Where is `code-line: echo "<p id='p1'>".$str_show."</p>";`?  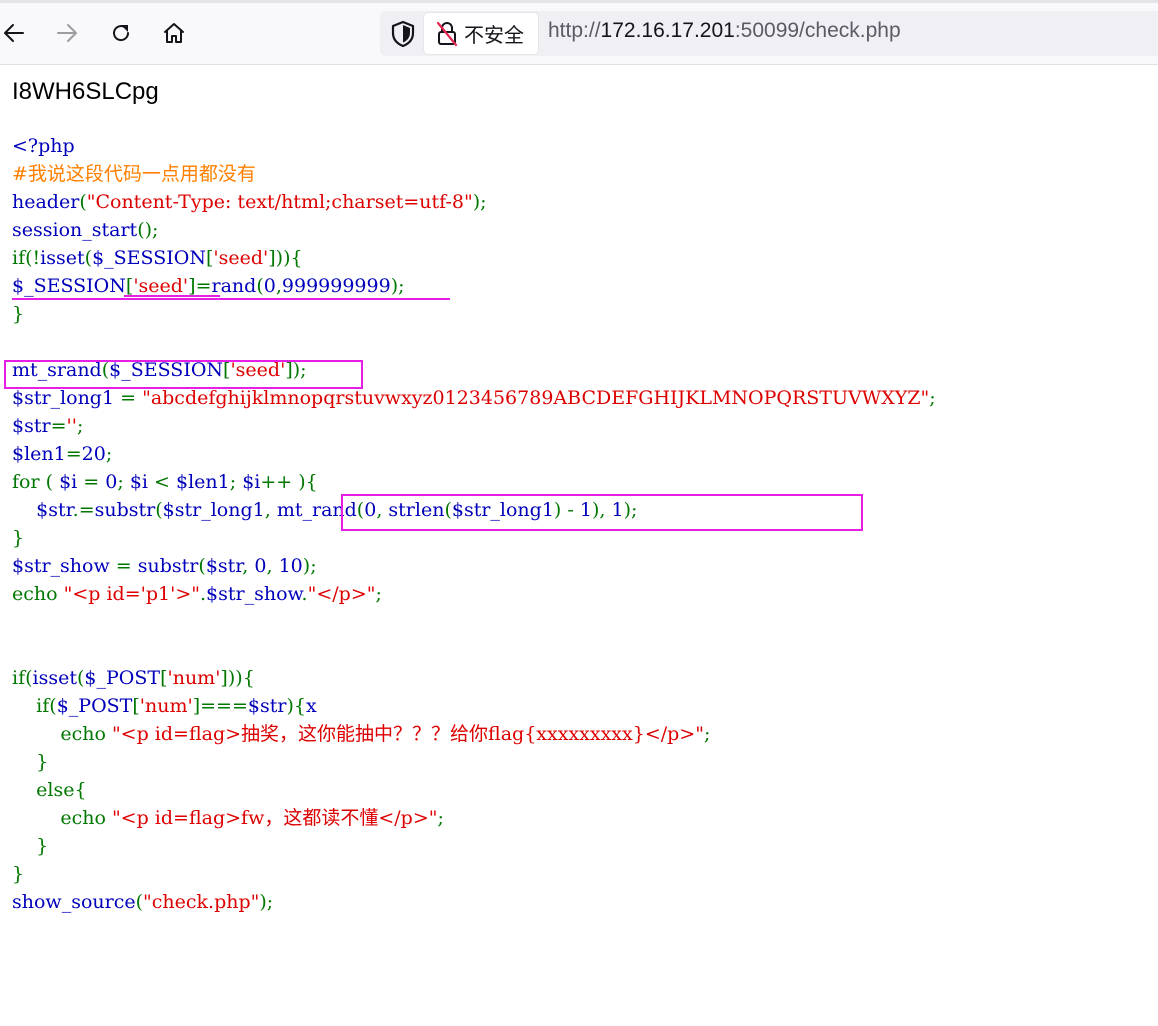
code-line: echo "<p id='p1'>".$str_show."</p>"; is located at coordinates (197, 594).